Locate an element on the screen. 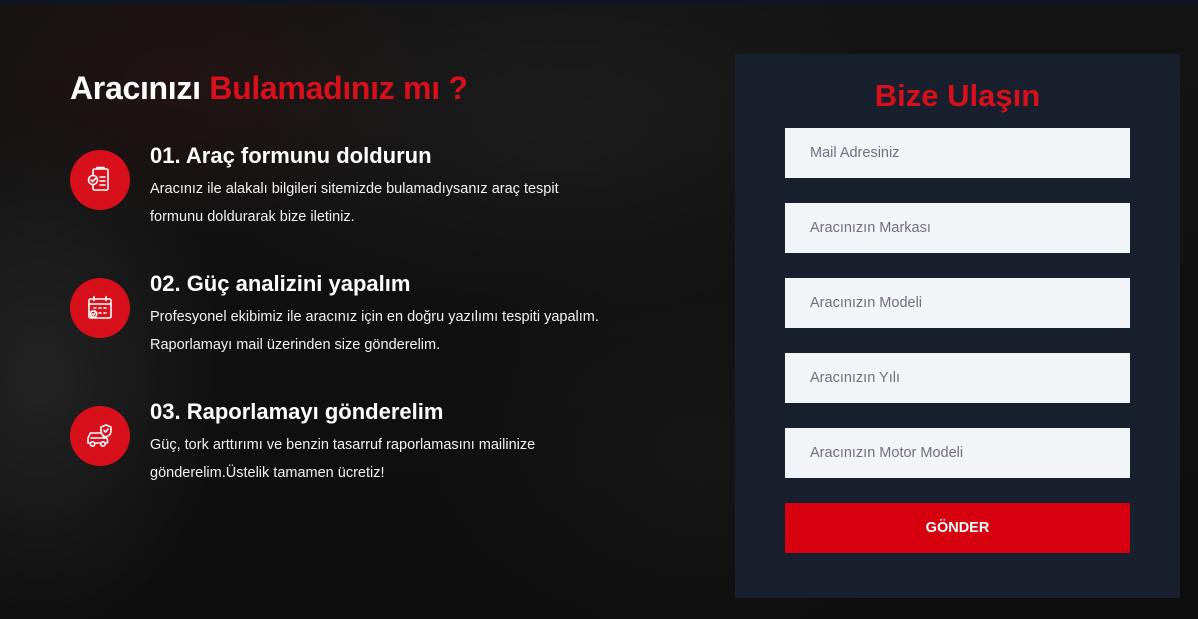 Image resolution: width=1198 pixels, height=619 pixels. section-heading: Aracınızı Bulamadınız mı ? is located at coordinates (350, 88).